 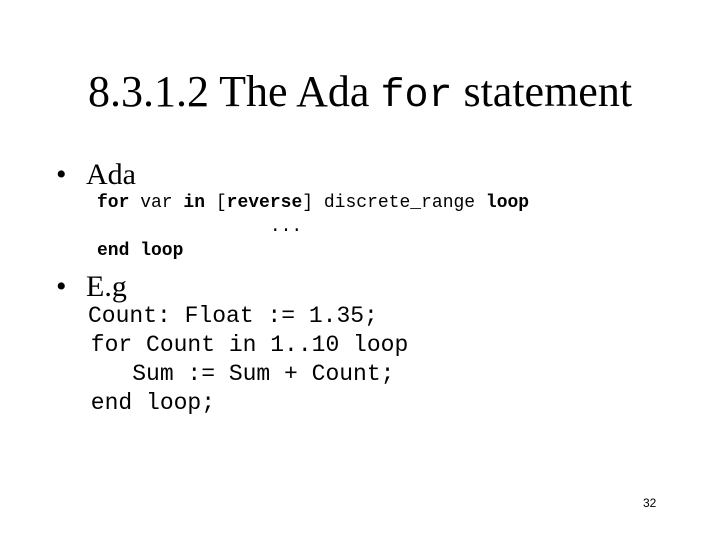 I want to click on syntax-discrete-range: ] discrete_range, so click(x=394, y=203).